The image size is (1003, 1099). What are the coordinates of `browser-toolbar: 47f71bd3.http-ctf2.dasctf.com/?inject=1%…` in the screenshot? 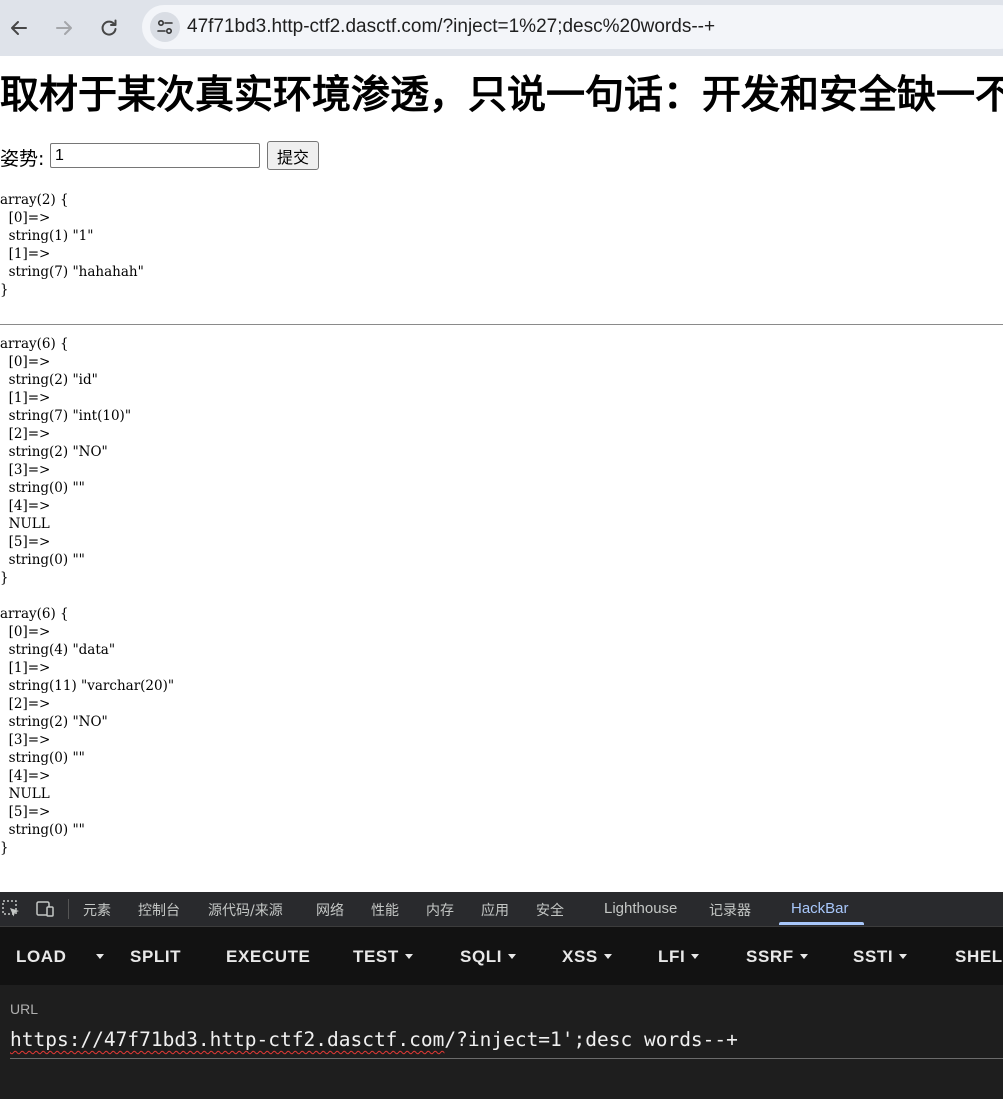 It's located at (501, 28).